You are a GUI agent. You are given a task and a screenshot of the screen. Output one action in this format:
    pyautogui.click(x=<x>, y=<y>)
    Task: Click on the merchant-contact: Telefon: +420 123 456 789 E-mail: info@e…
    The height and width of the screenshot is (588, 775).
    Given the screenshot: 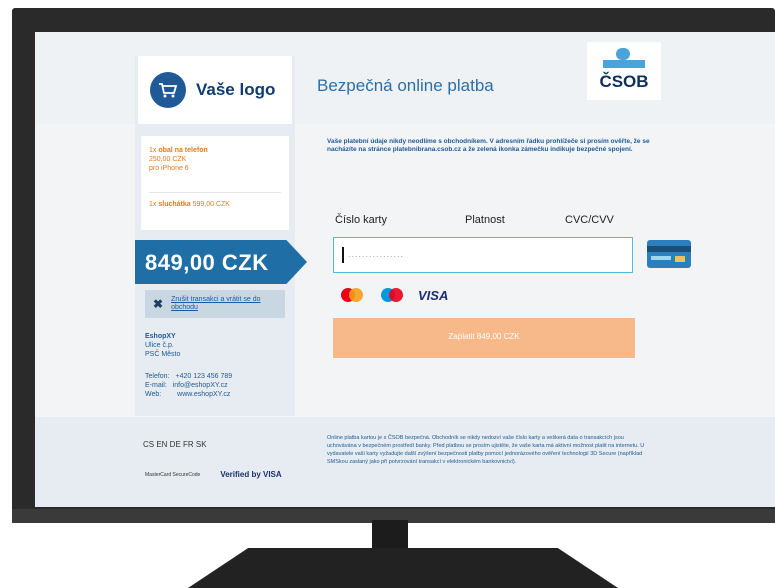 What is the action you would take?
    pyautogui.click(x=189, y=385)
    